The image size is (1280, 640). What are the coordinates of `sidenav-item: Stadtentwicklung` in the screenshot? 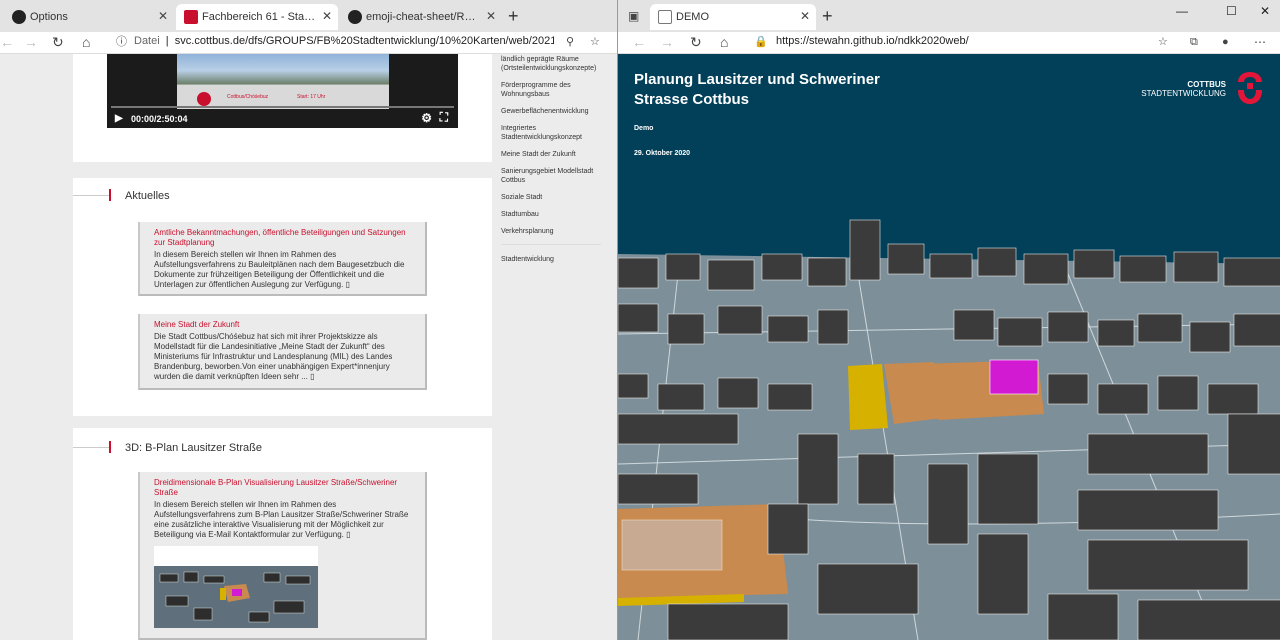 It's located at (551, 259).